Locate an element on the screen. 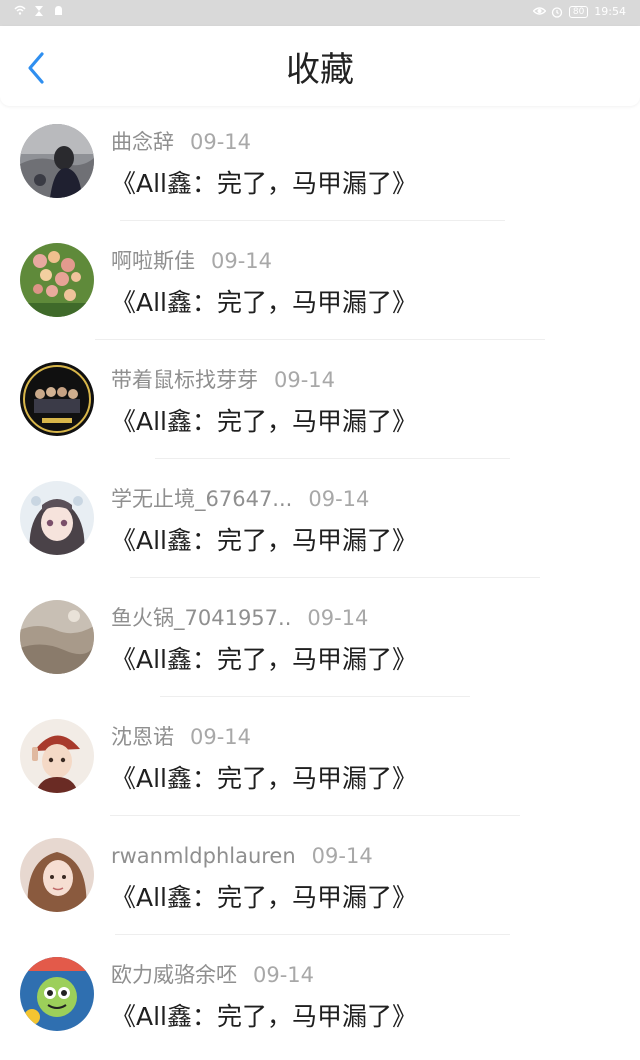 This screenshot has width=640, height=1060. item-meta: 曲念辞 09-14 is located at coordinates (181, 142).